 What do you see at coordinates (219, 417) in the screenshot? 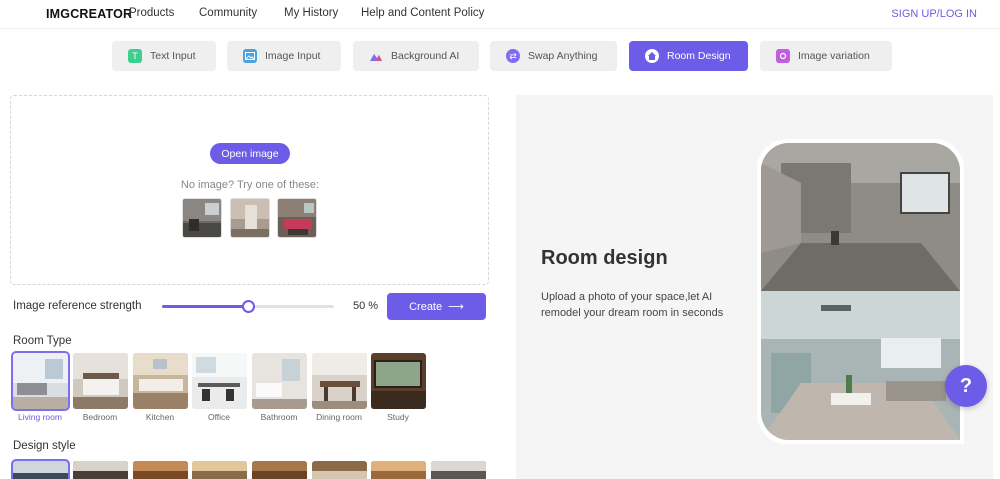
I see `room-label: Office` at bounding box center [219, 417].